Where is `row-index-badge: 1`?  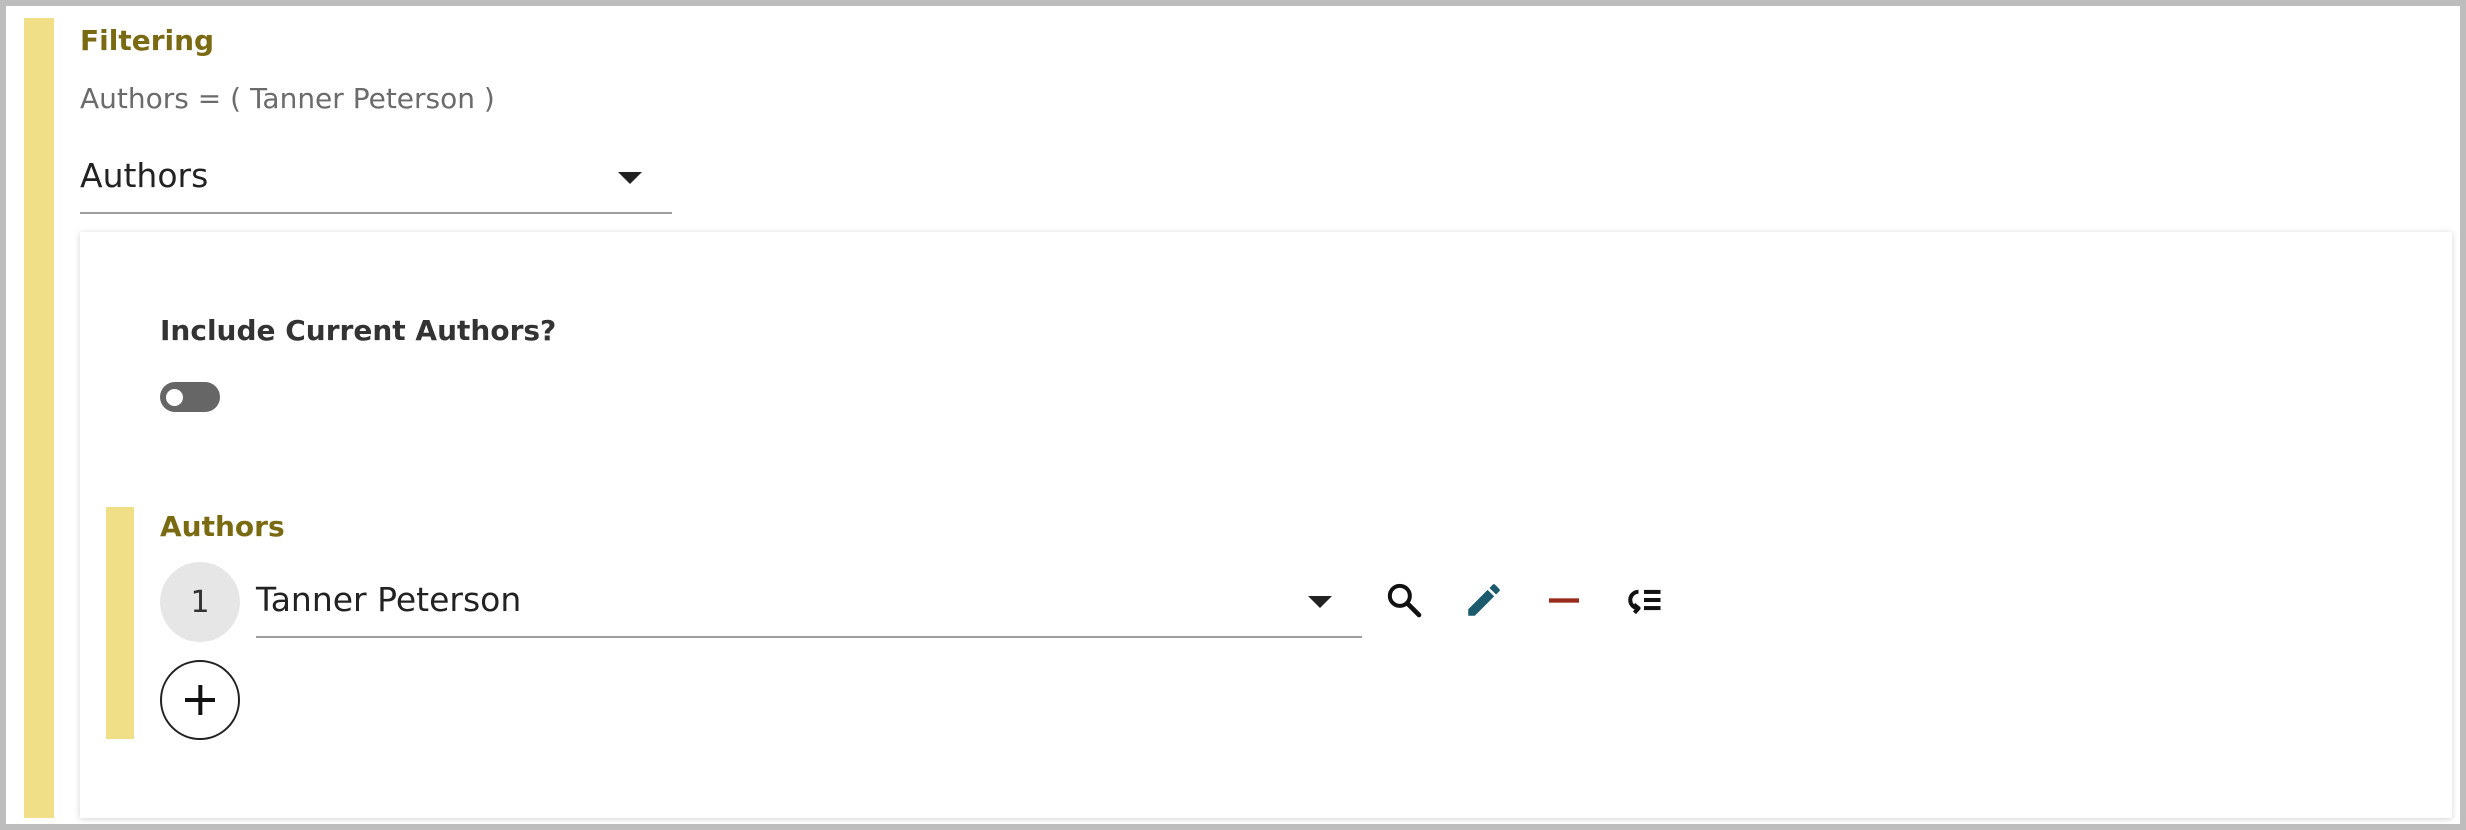 row-index-badge: 1 is located at coordinates (200, 602).